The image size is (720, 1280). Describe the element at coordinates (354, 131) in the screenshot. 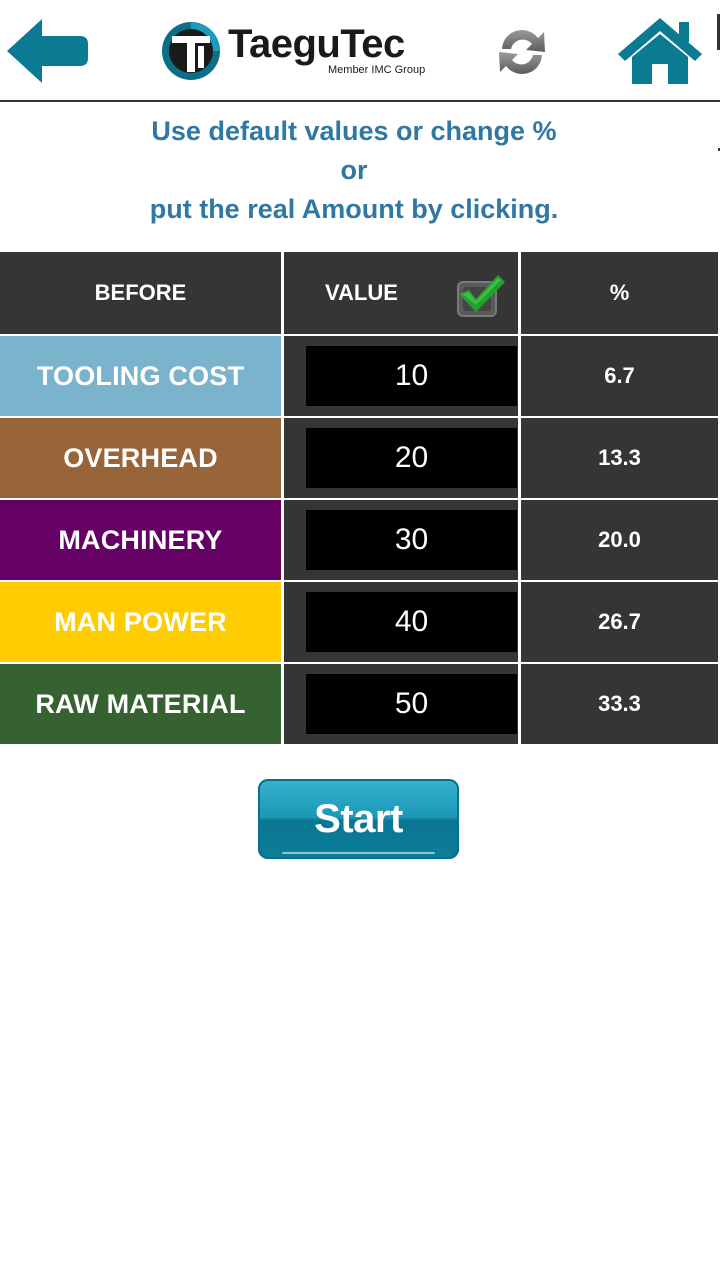

I see `instruction-line: Use default values or change %` at that location.